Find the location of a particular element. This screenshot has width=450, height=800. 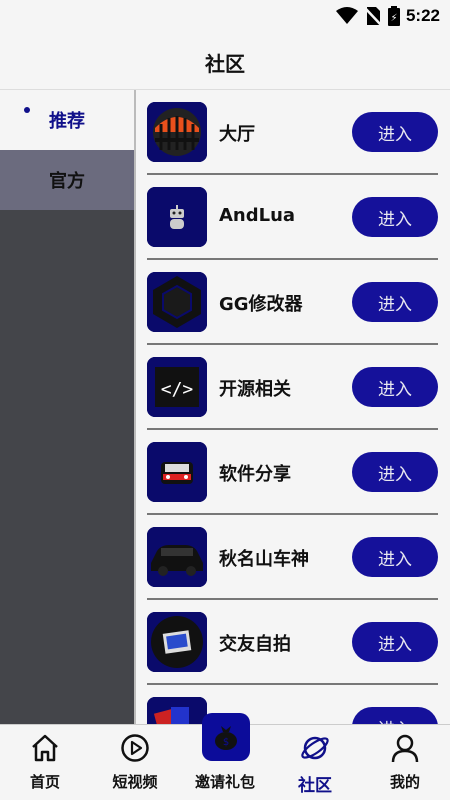

bottom-navigation: 首页 短视频 $ 邀请礼包 社区 我的 is located at coordinates (225, 756).